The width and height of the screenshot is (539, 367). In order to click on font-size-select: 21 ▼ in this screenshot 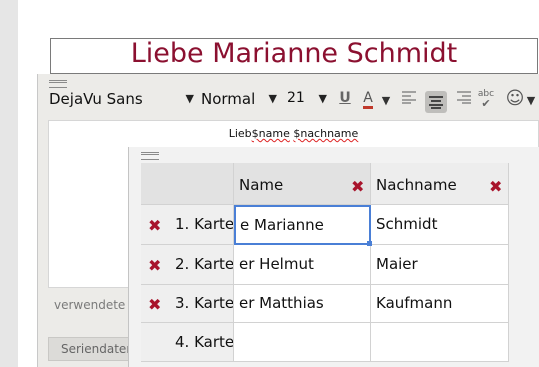, I will do `click(307, 101)`.